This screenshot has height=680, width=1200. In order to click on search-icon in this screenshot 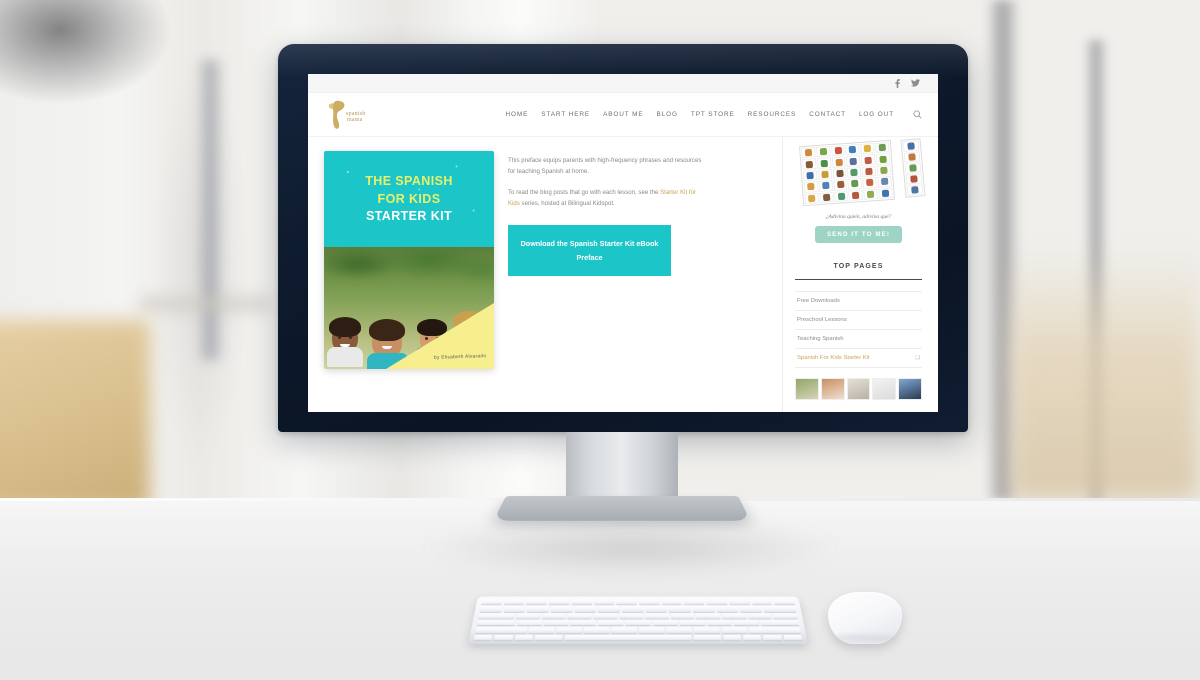, I will do `click(917, 114)`.